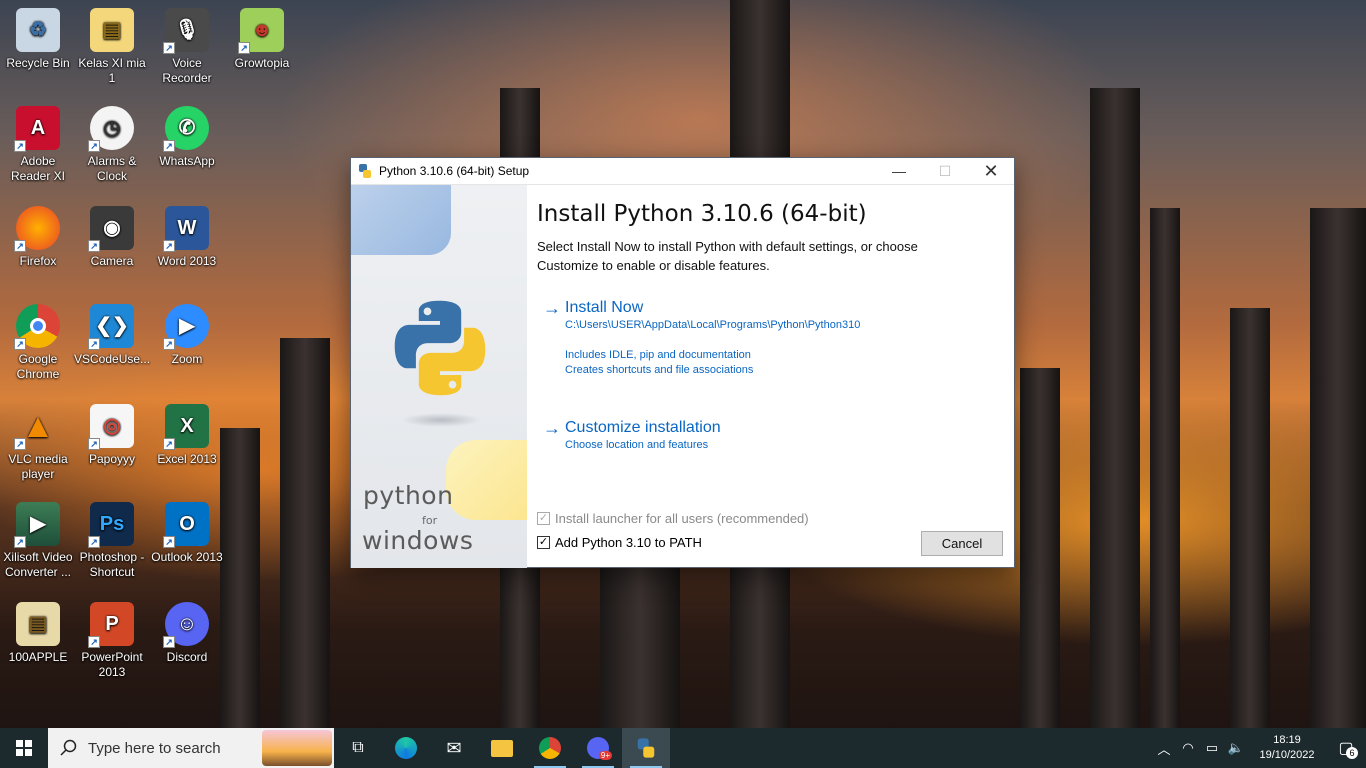 The height and width of the screenshot is (768, 1366). I want to click on desktop-icon-100apple: ▤ 100APPLE, so click(38, 633).